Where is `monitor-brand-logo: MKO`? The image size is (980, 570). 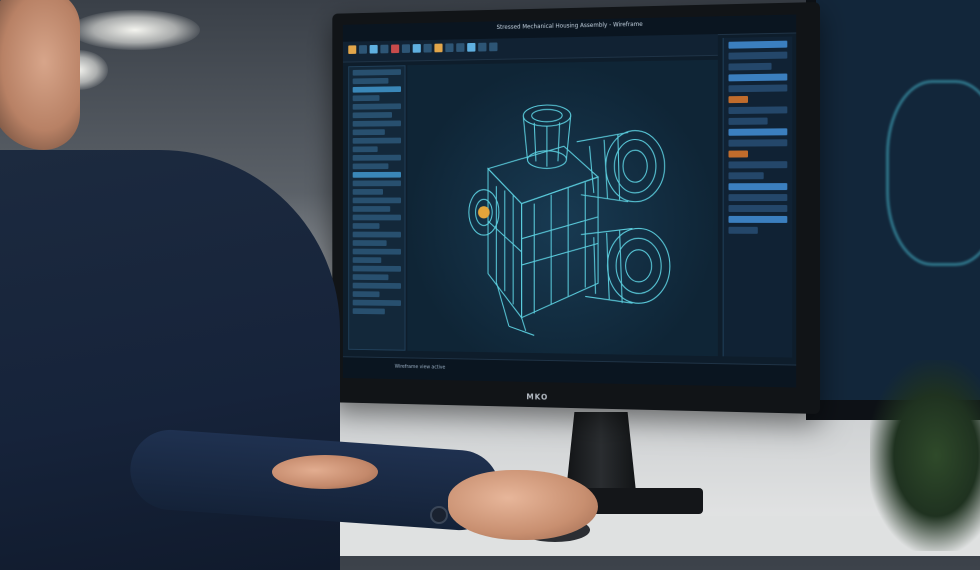 monitor-brand-logo: MKO is located at coordinates (537, 397).